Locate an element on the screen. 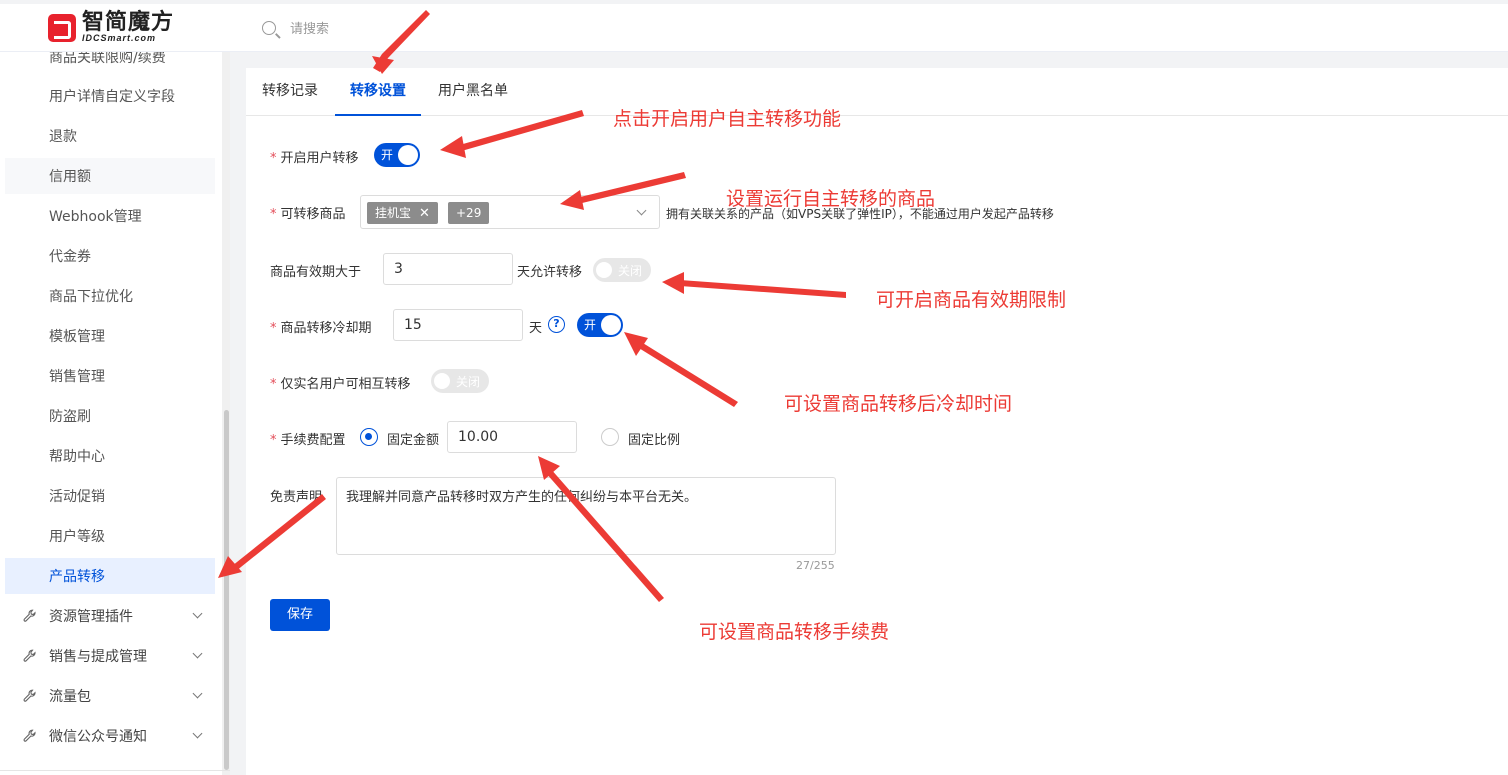 This screenshot has height=775, width=1508. sidebar-group-sales-commission: 销售与提成管理 is located at coordinates (110, 656).